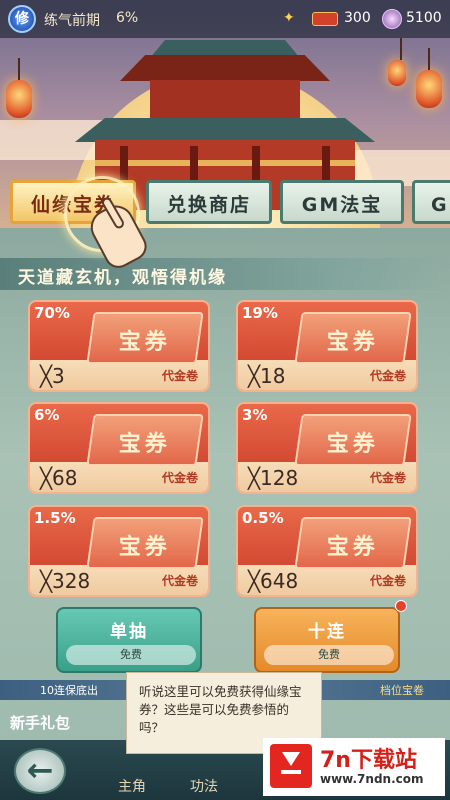  Describe the element at coordinates (392, 19) in the screenshot. I see `gem-currency-icon` at that location.